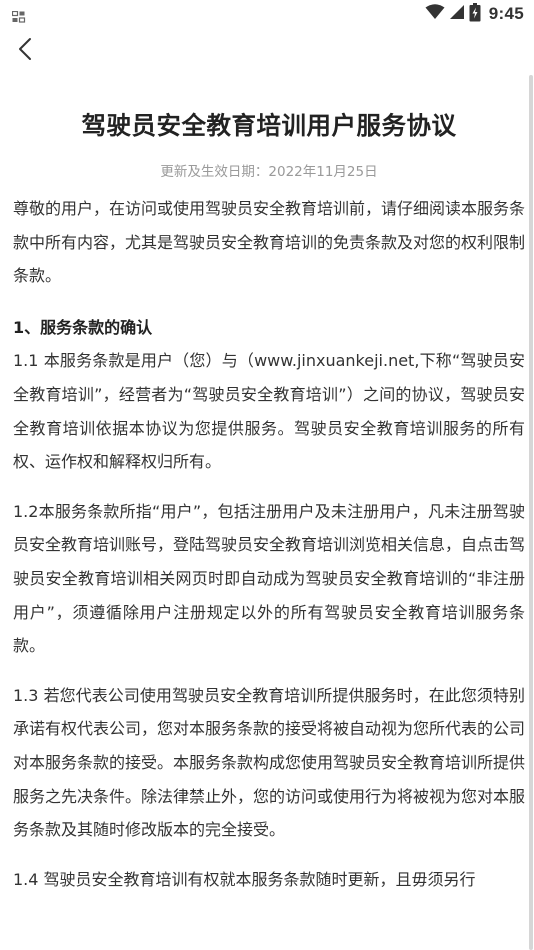 This screenshot has width=534, height=950. I want to click on clause-1-4: 1.4 驾驶员安全教育培训有权就本服务条款随时更新，且毋须另行, so click(244, 879).